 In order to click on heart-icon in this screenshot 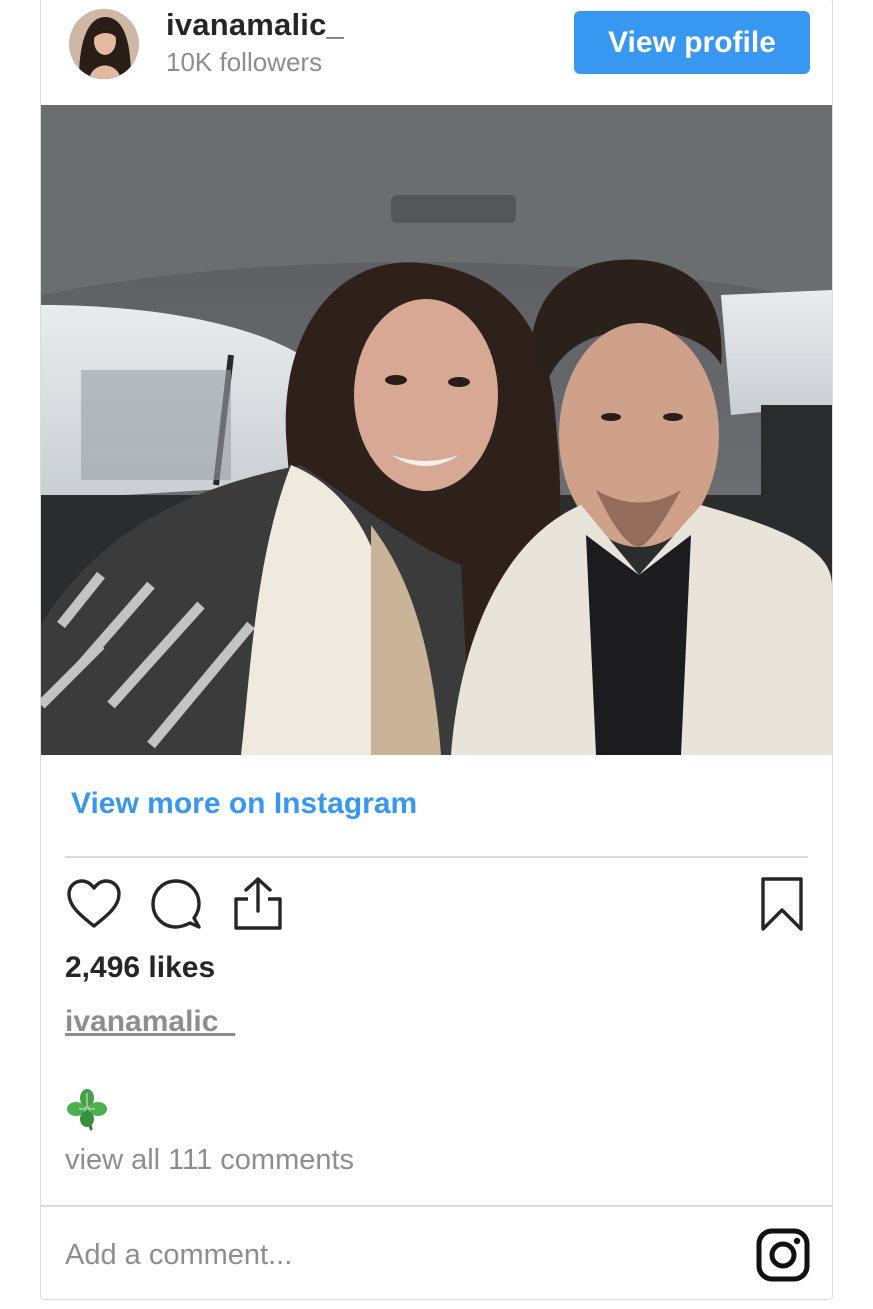, I will do `click(94, 904)`.